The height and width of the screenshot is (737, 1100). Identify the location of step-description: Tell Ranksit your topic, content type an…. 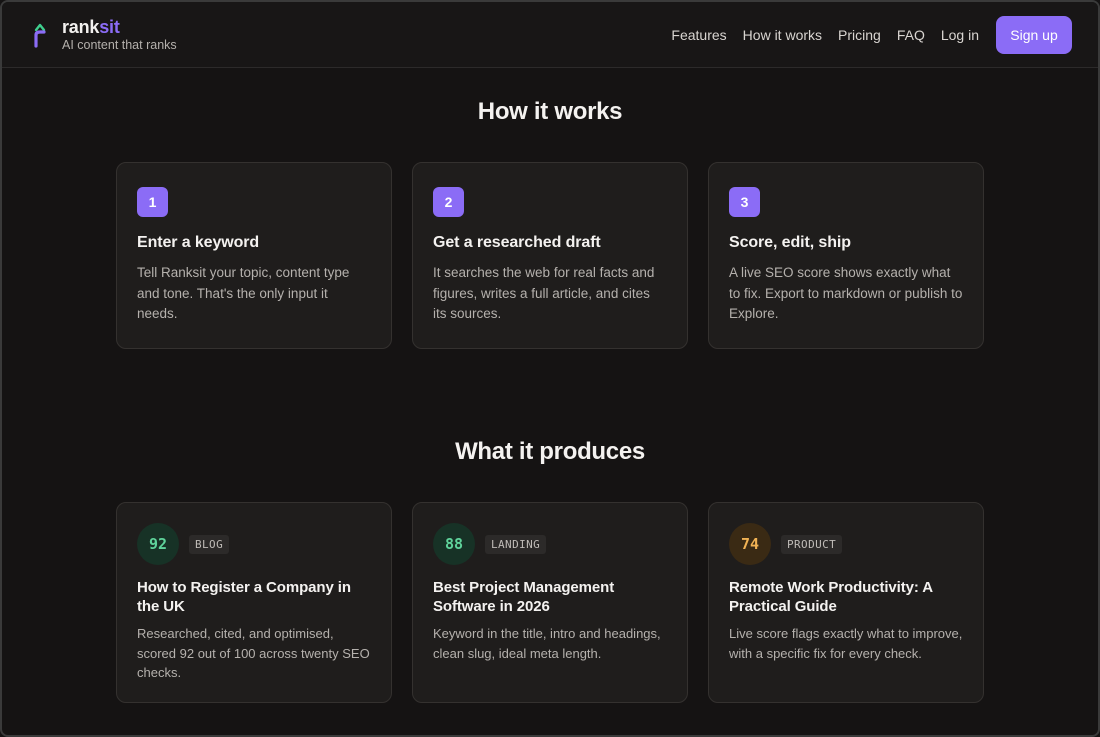
(243, 293).